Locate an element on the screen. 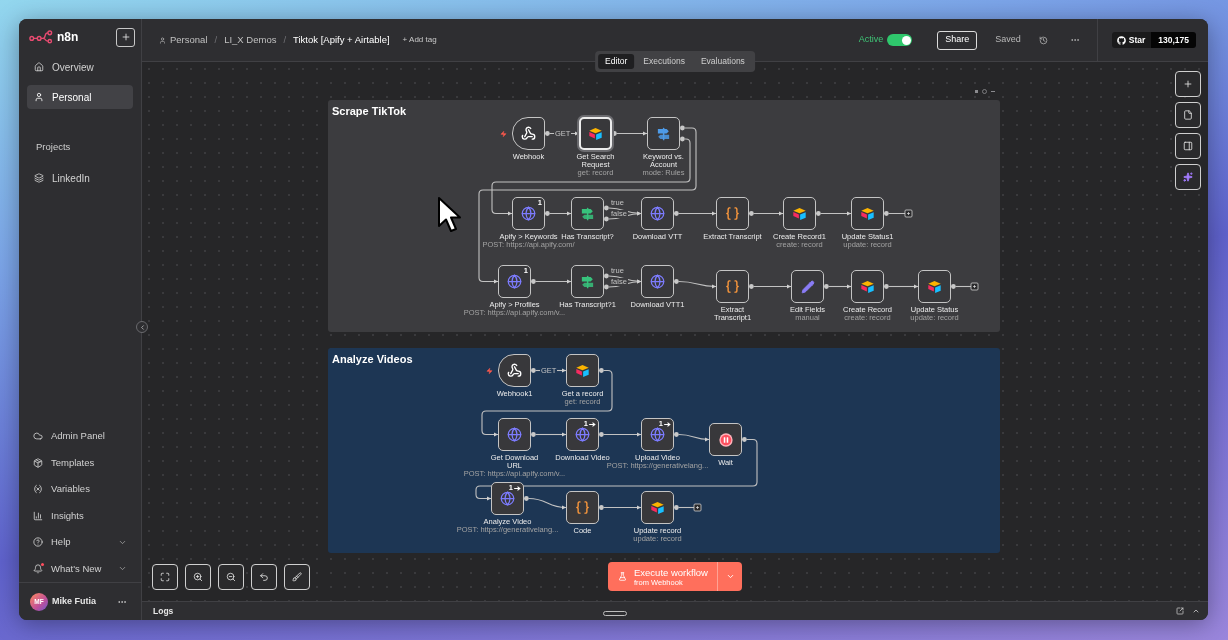  pop-out-icon is located at coordinates (1180, 611).